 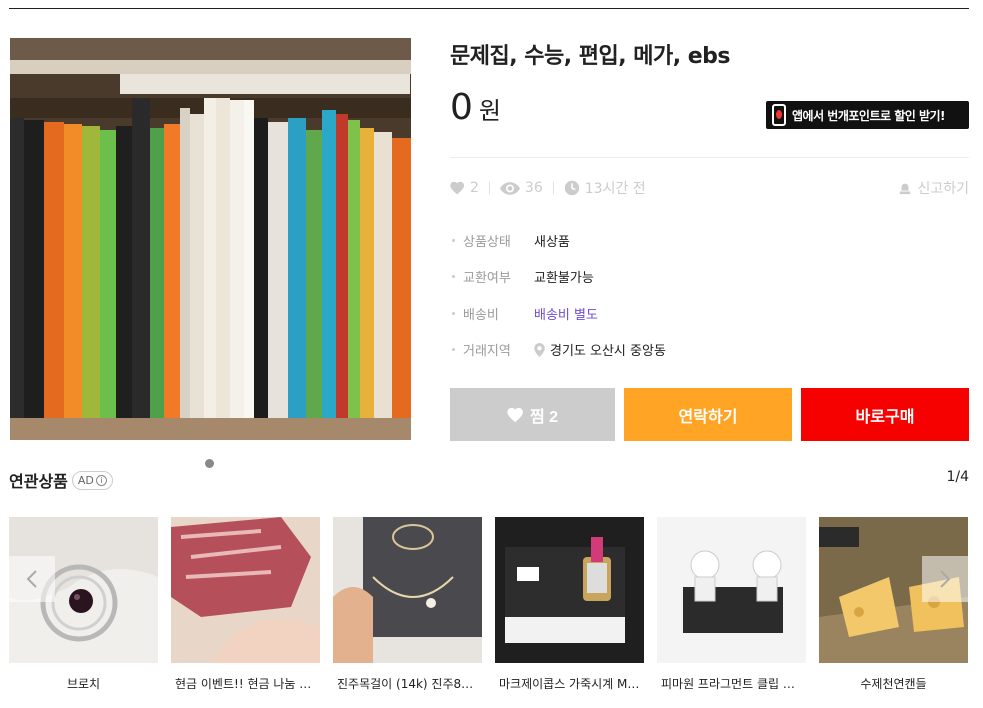 I want to click on info-row-shipping: 배송비 배송비 별도, so click(x=702, y=313).